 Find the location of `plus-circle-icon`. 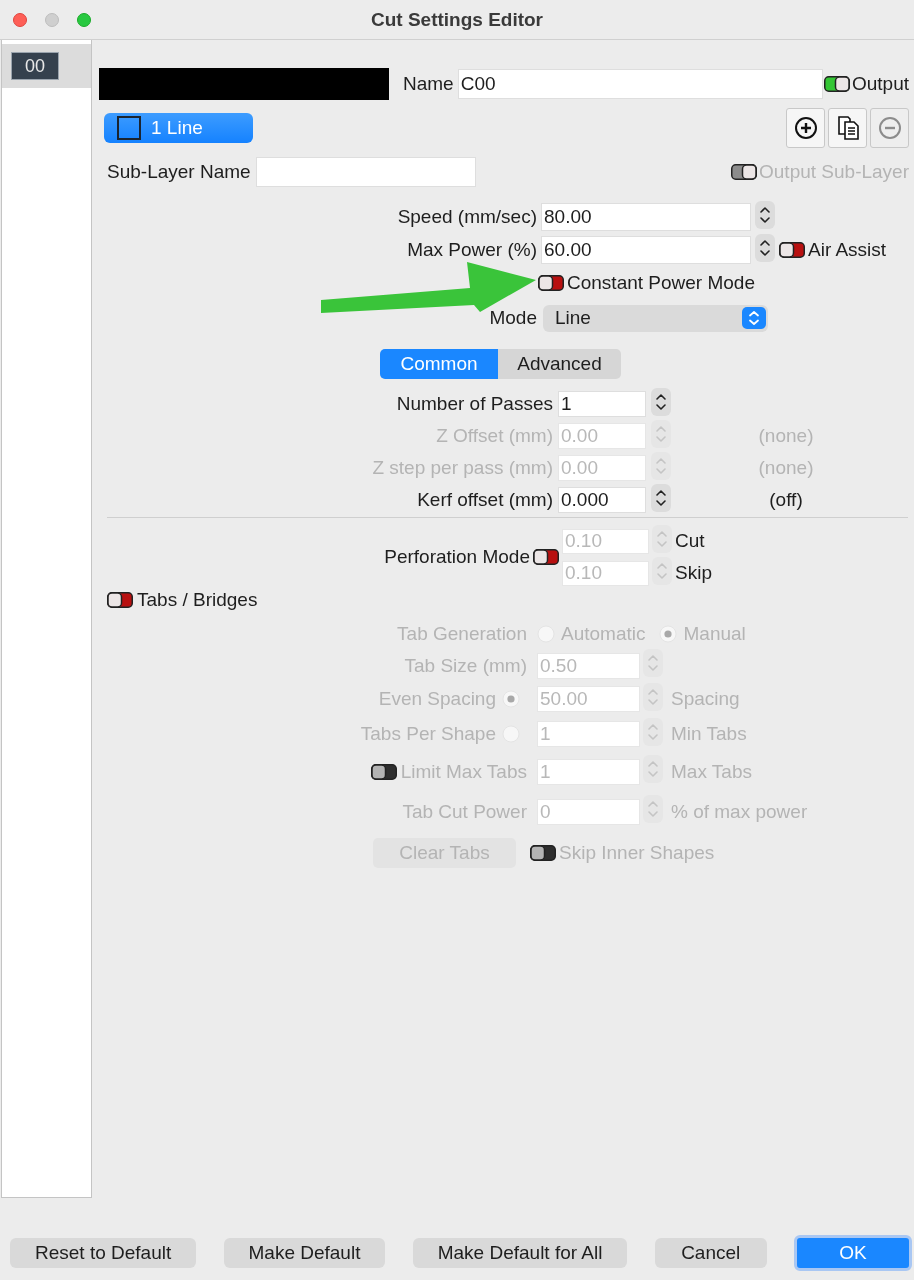

plus-circle-icon is located at coordinates (805, 128).